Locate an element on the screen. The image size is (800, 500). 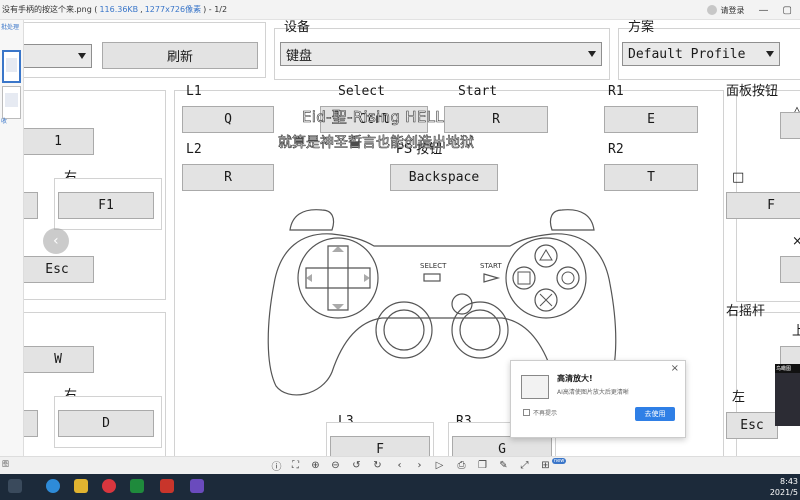
device-dropdown: 键盘 is located at coordinates (441, 54).